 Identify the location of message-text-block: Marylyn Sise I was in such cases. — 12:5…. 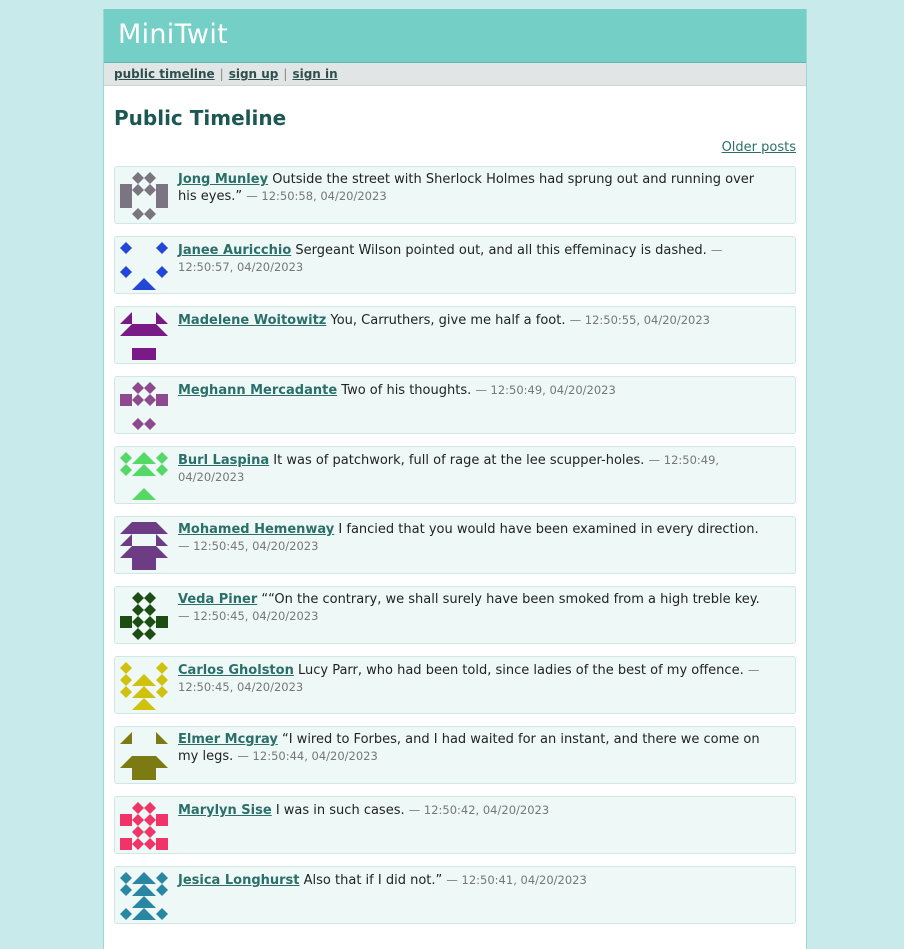
(471, 810).